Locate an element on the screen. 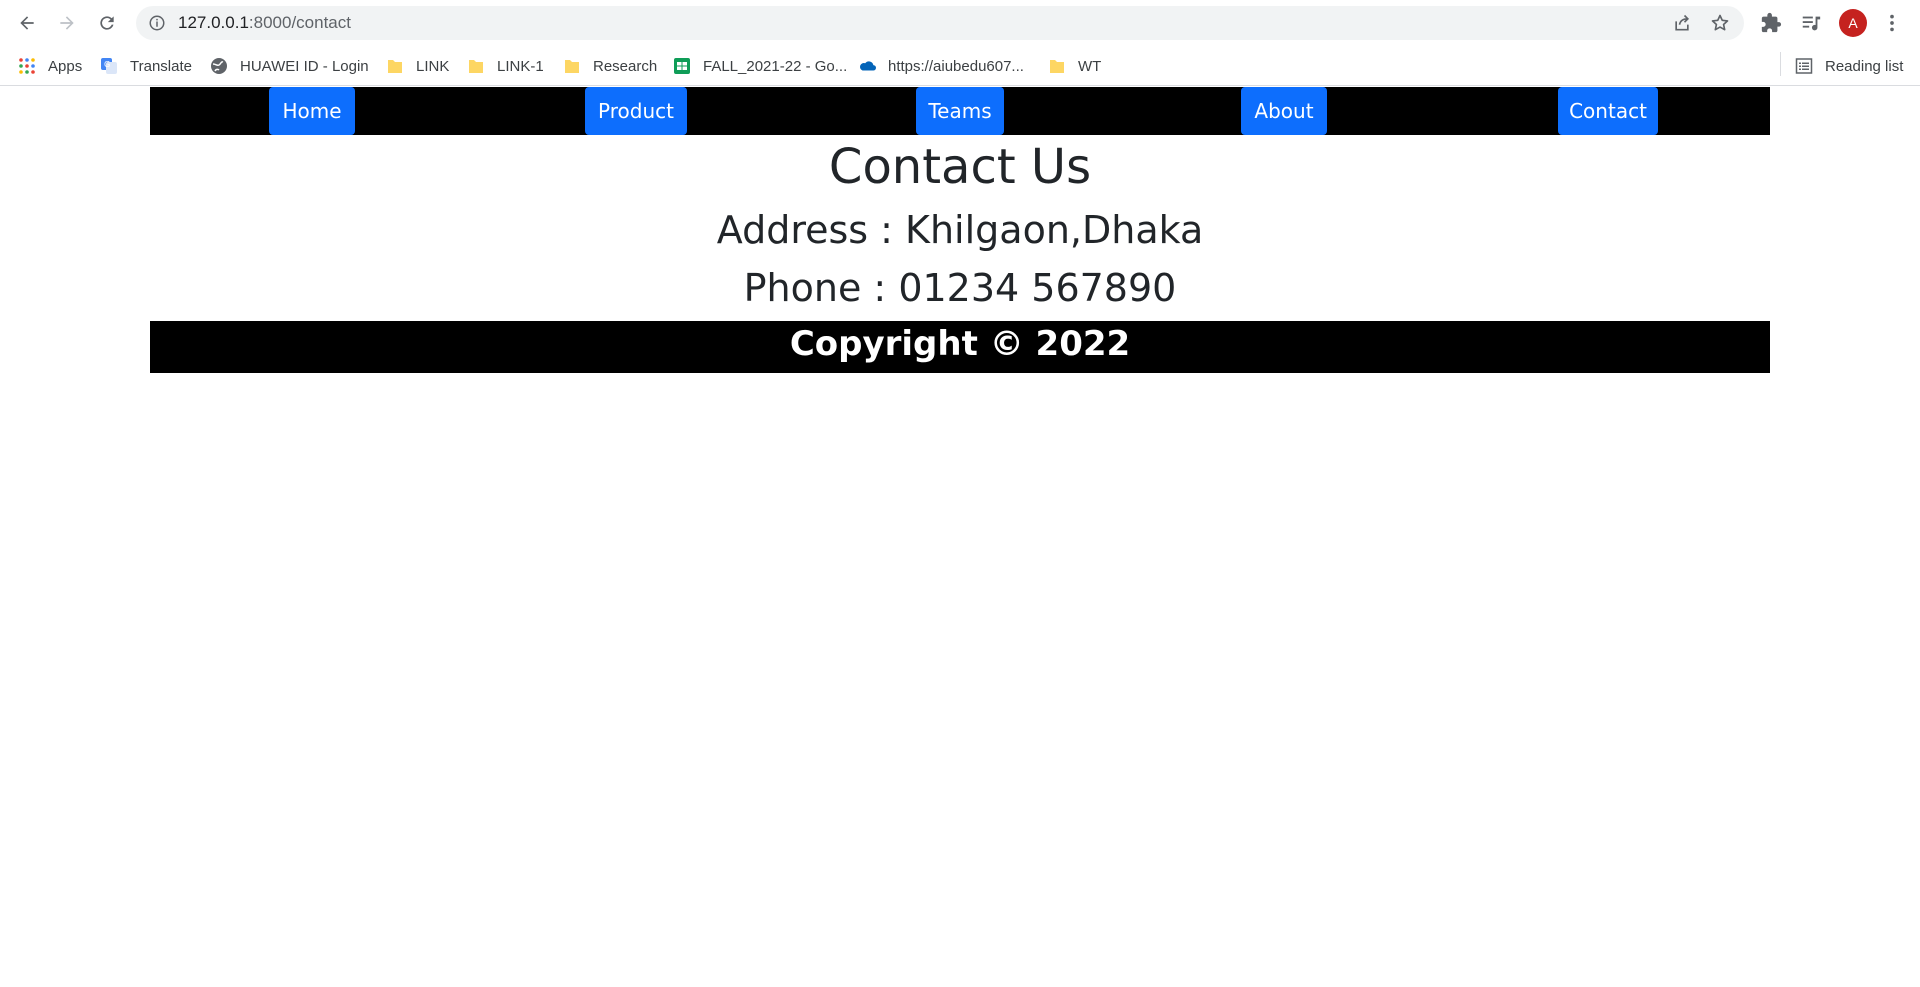 This screenshot has width=1920, height=987. bookmark-translate: G Translate is located at coordinates (146, 66).